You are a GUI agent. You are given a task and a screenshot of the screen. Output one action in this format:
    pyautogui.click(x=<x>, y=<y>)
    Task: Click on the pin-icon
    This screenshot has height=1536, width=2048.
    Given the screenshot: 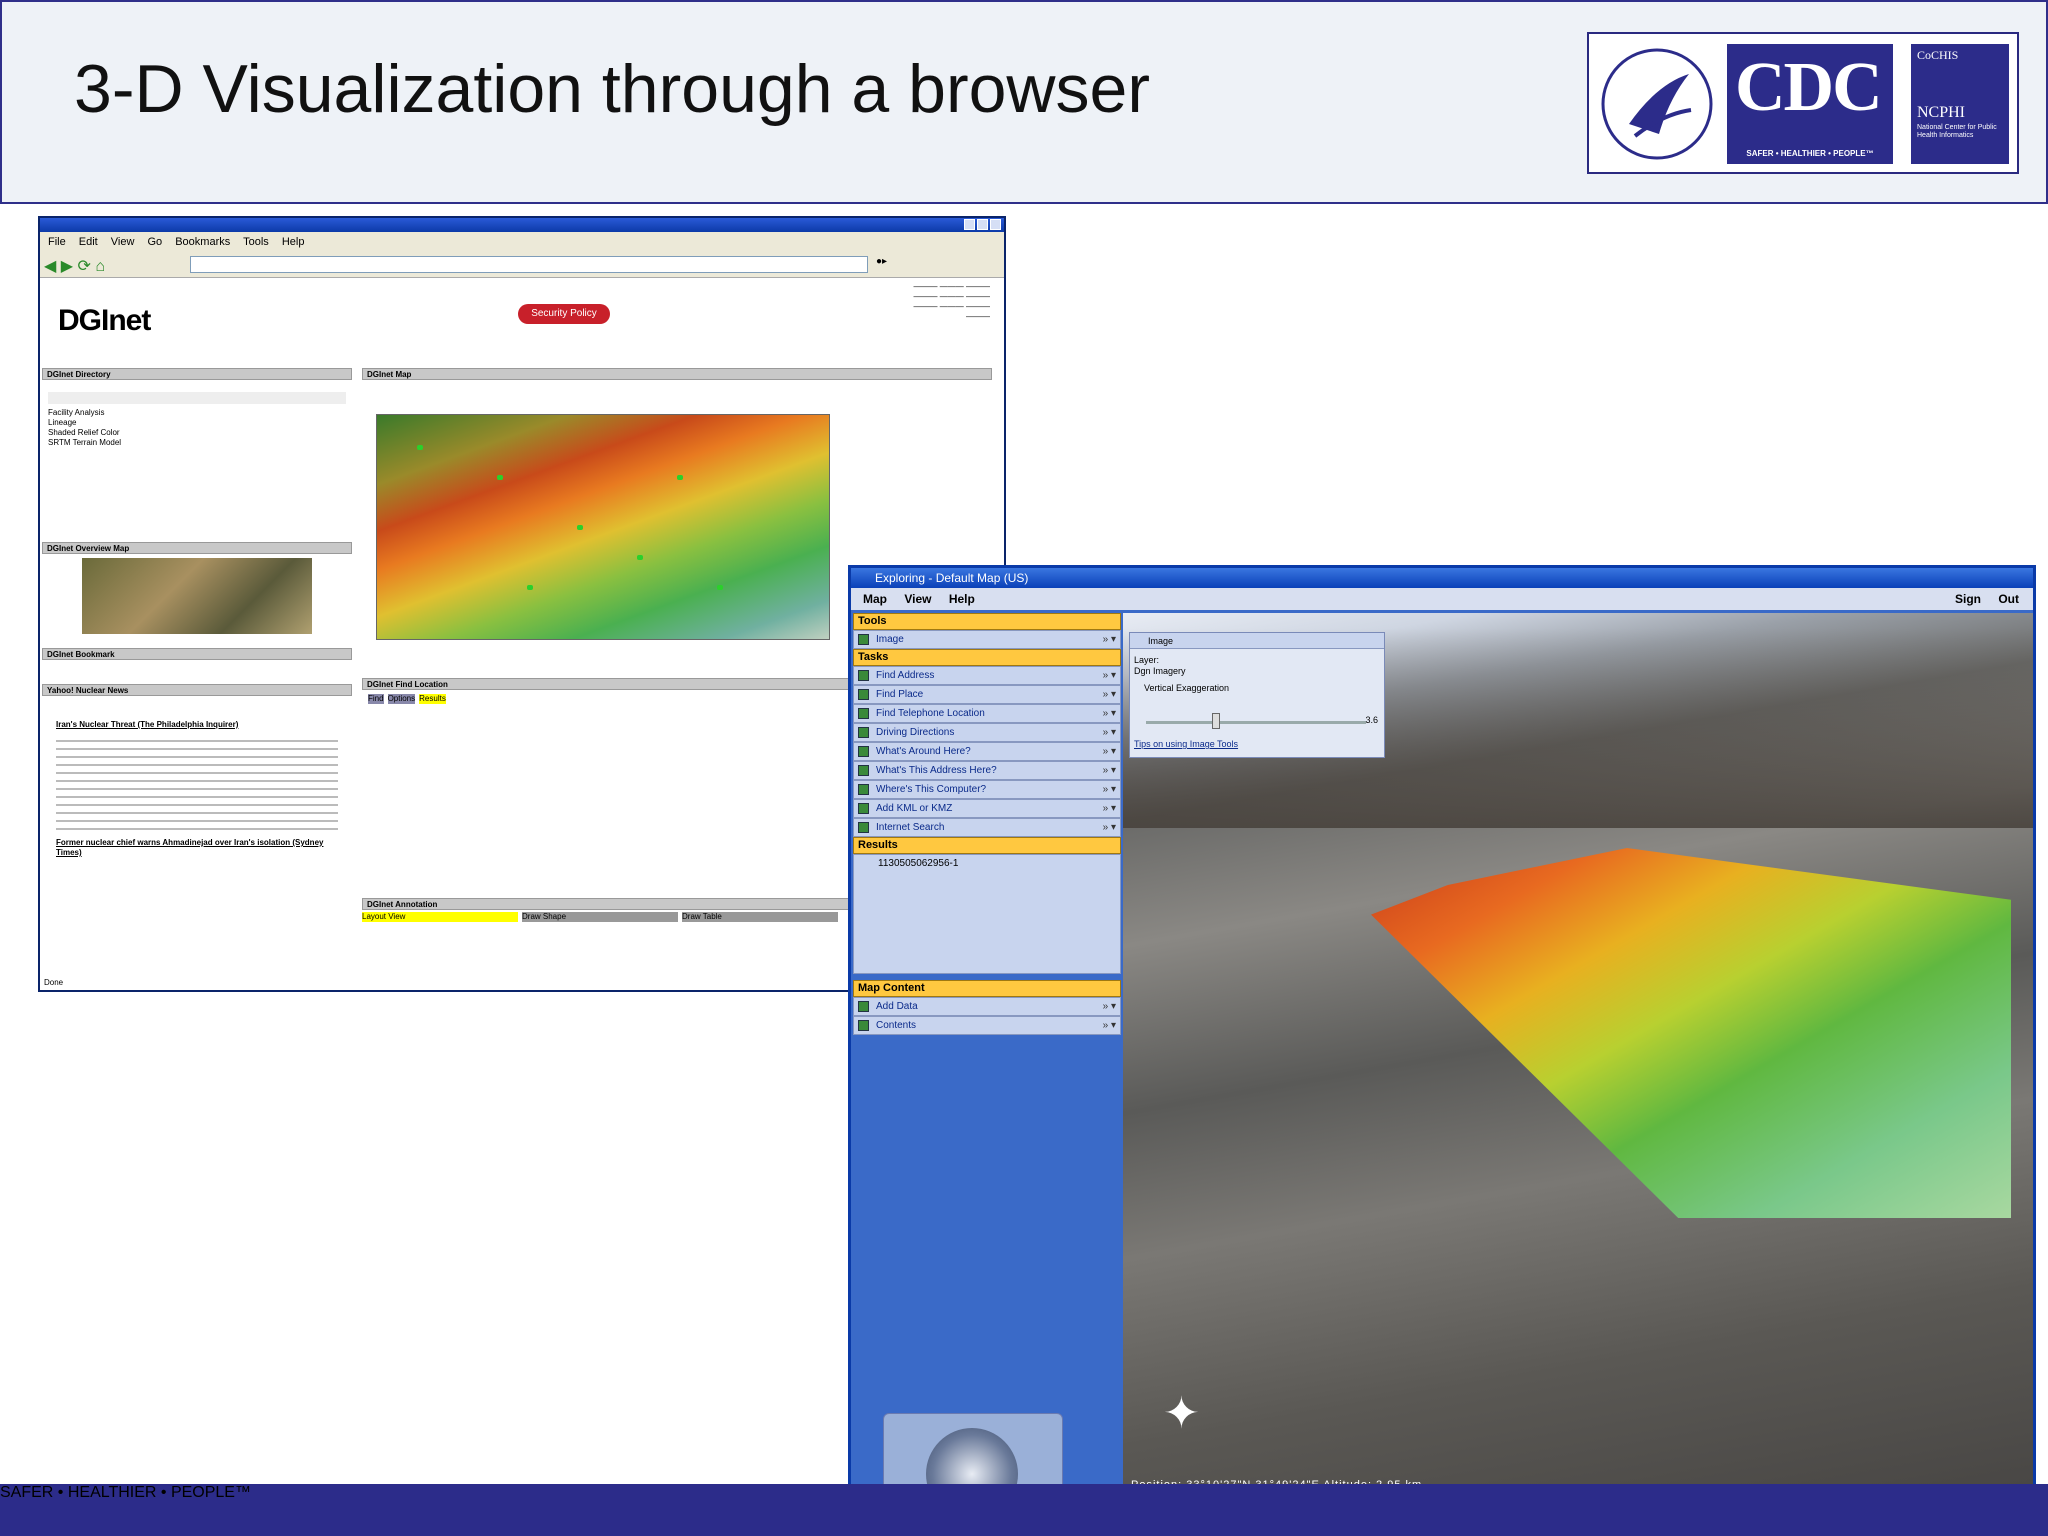 What is the action you would take?
    pyautogui.click(x=863, y=770)
    